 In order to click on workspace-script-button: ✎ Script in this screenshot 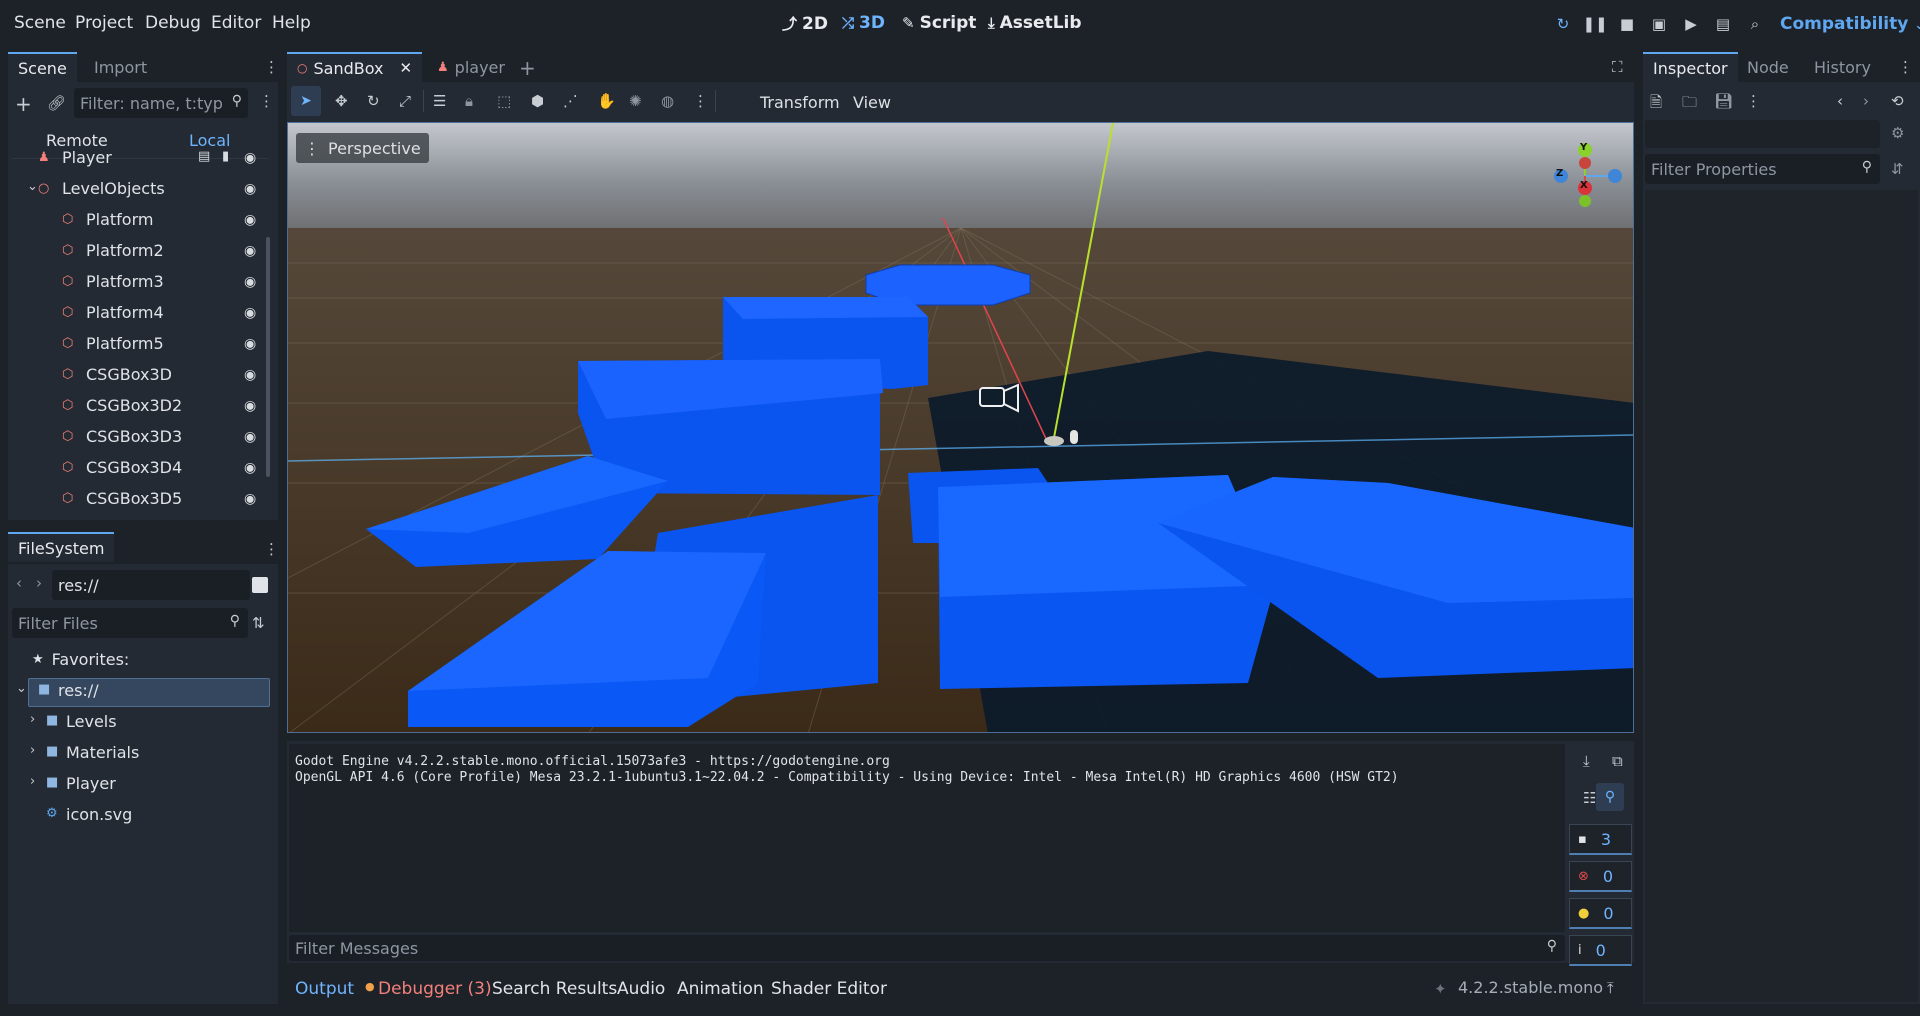, I will do `click(939, 23)`.